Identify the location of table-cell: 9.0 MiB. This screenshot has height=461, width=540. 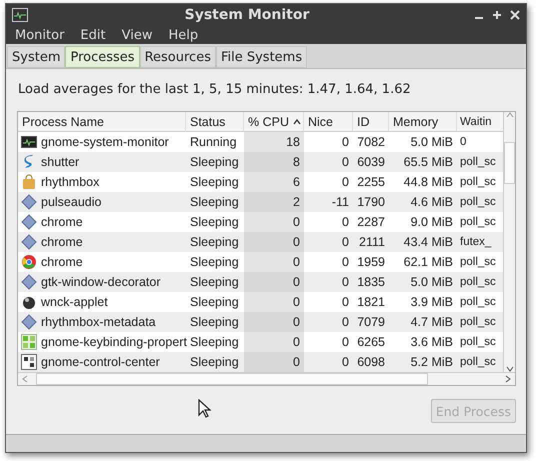
(431, 222).